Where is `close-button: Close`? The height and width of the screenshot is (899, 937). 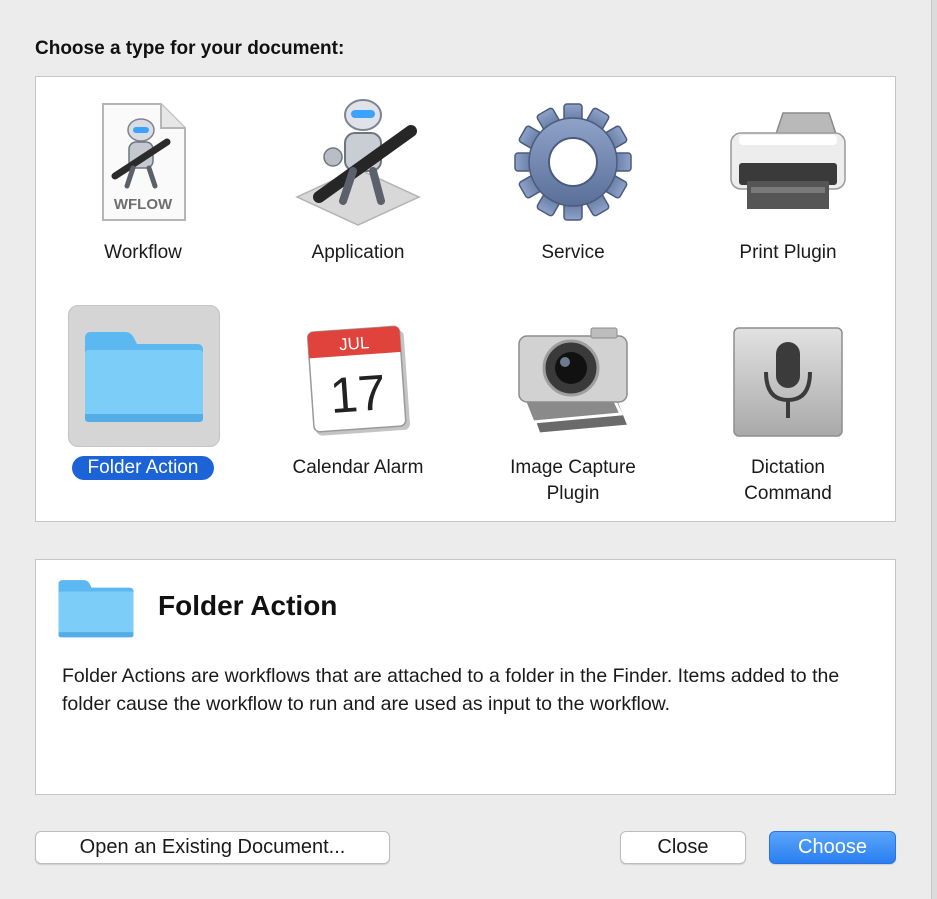
close-button: Close is located at coordinates (683, 847).